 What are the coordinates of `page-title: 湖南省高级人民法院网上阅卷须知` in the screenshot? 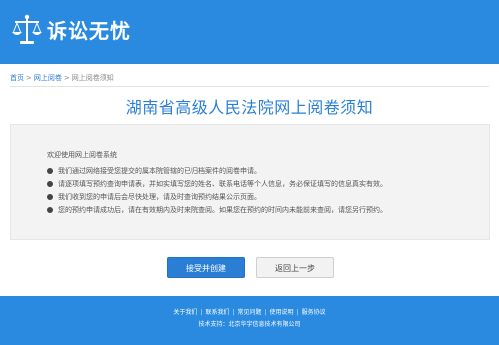 It's located at (249, 107).